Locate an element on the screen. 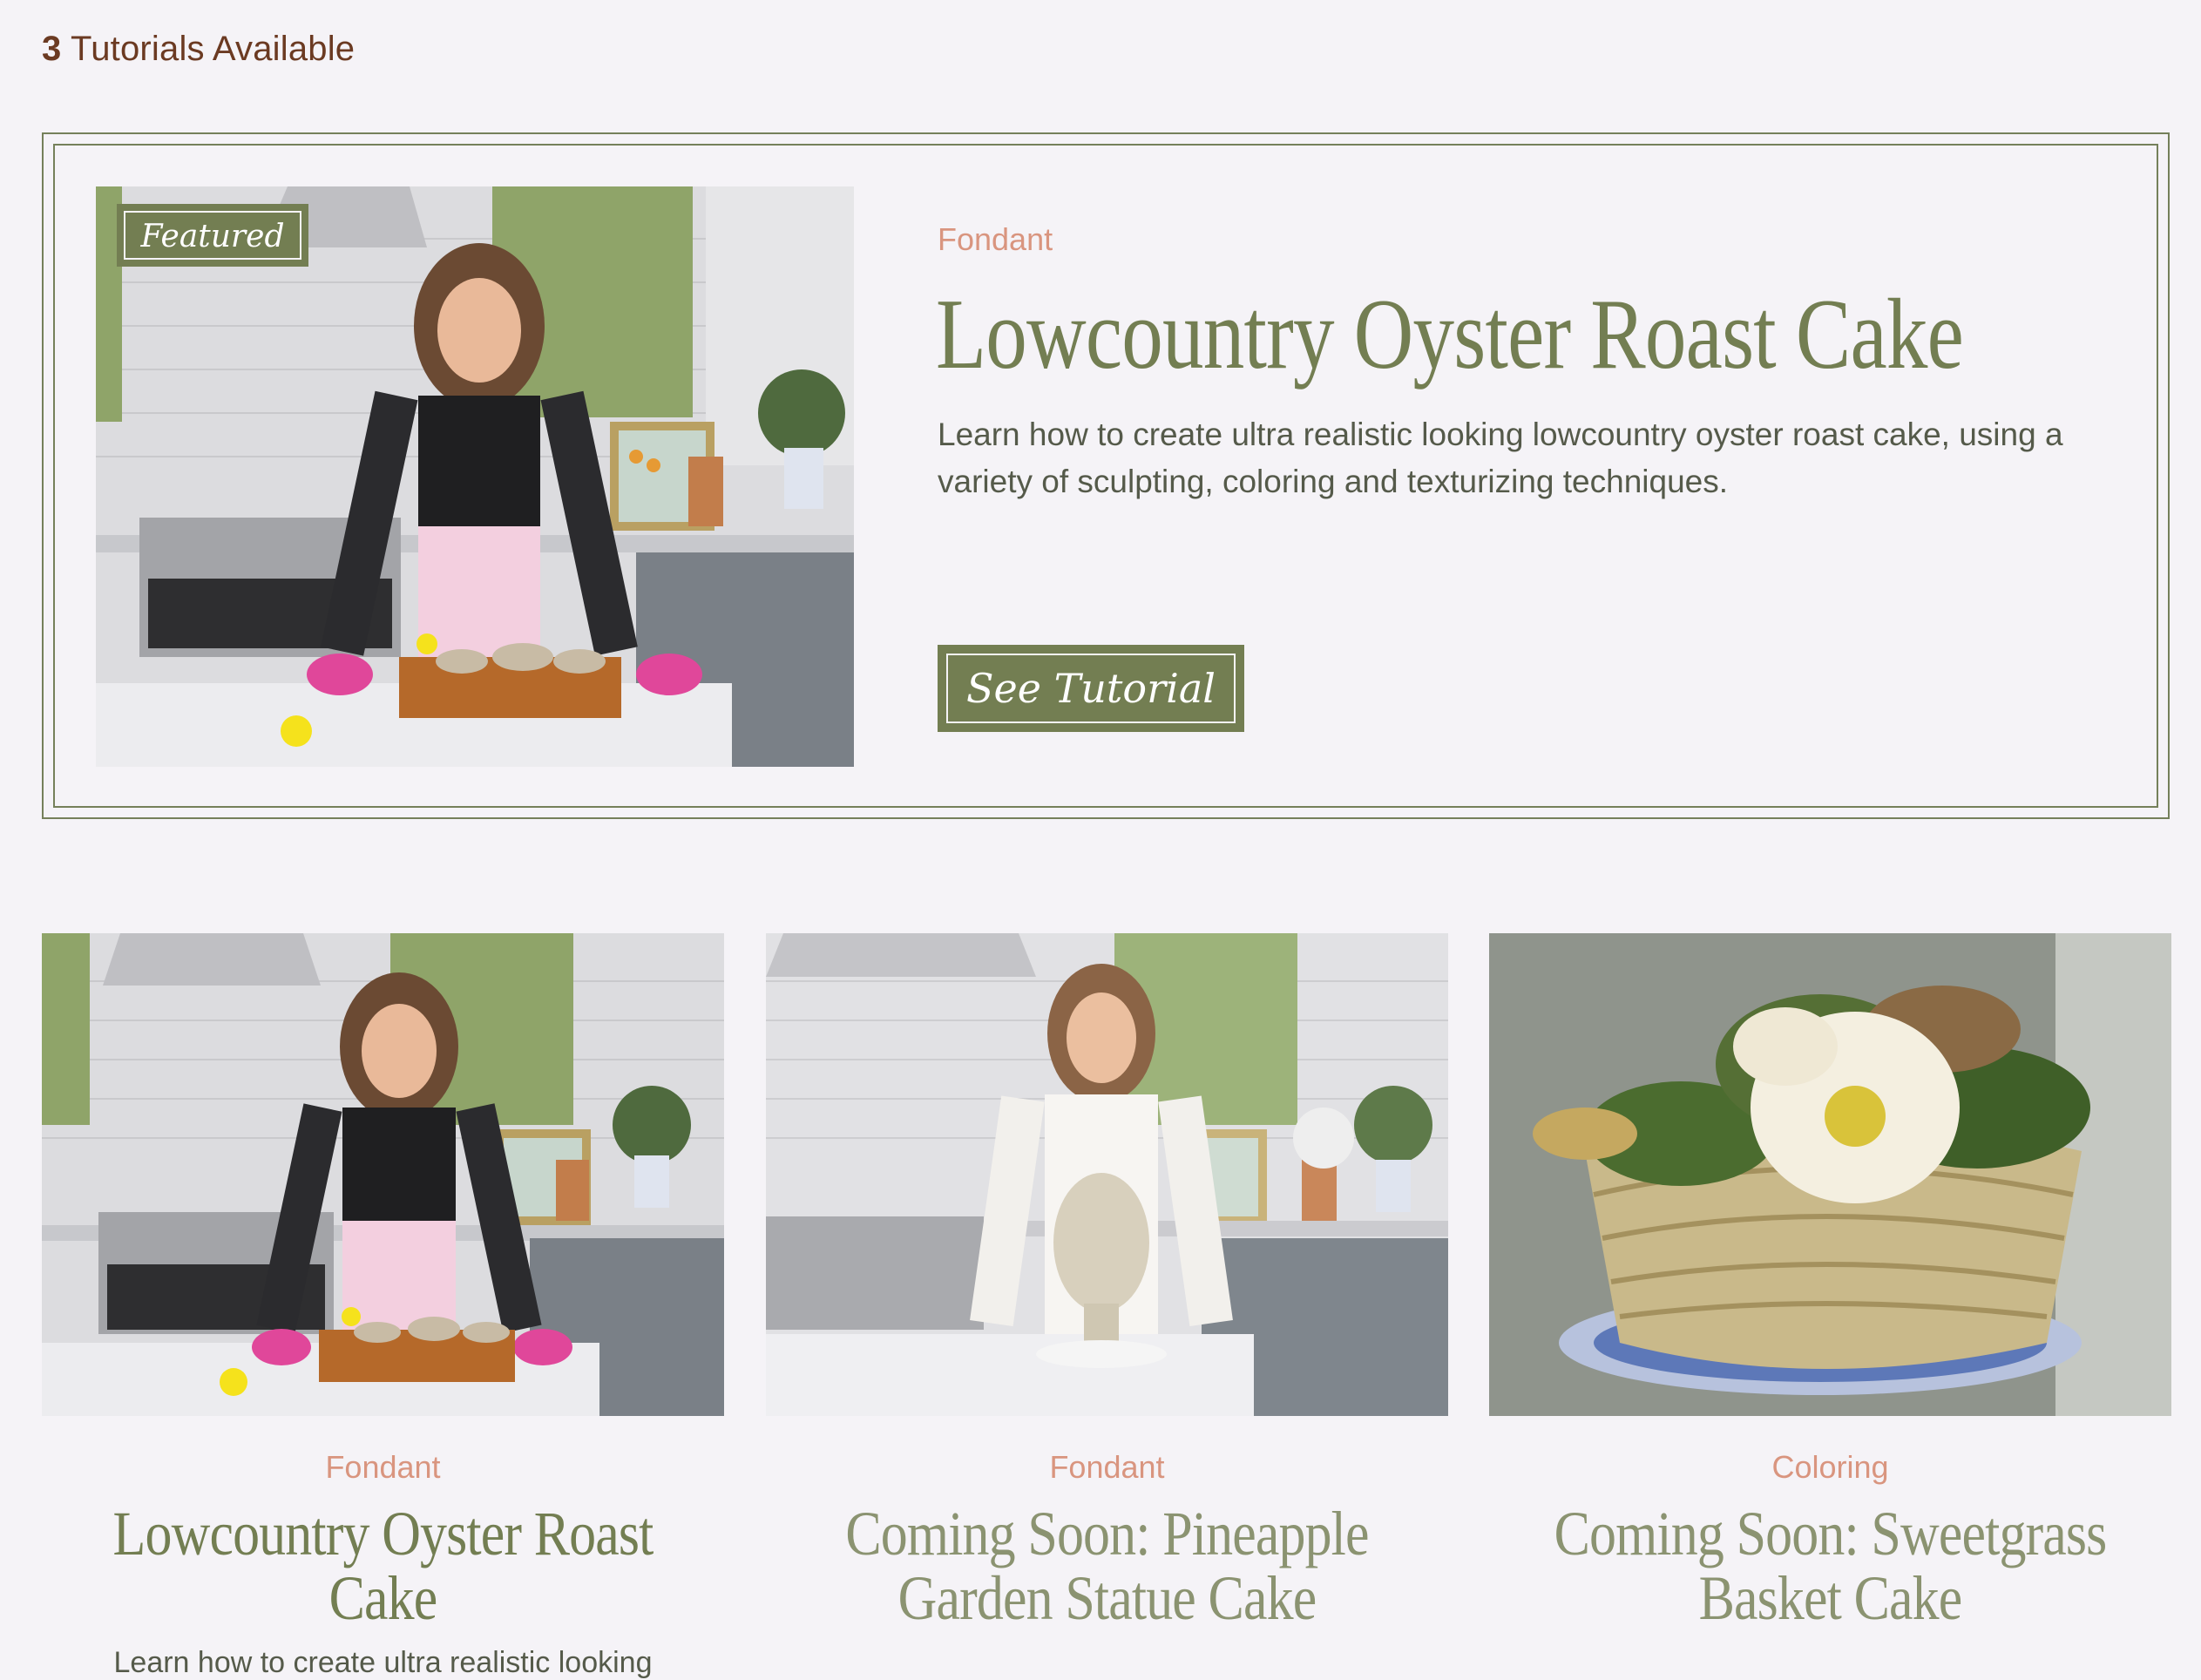 This screenshot has height=1680, width=2201. tutorial-count-label: Tutorials Available is located at coordinates (213, 49).